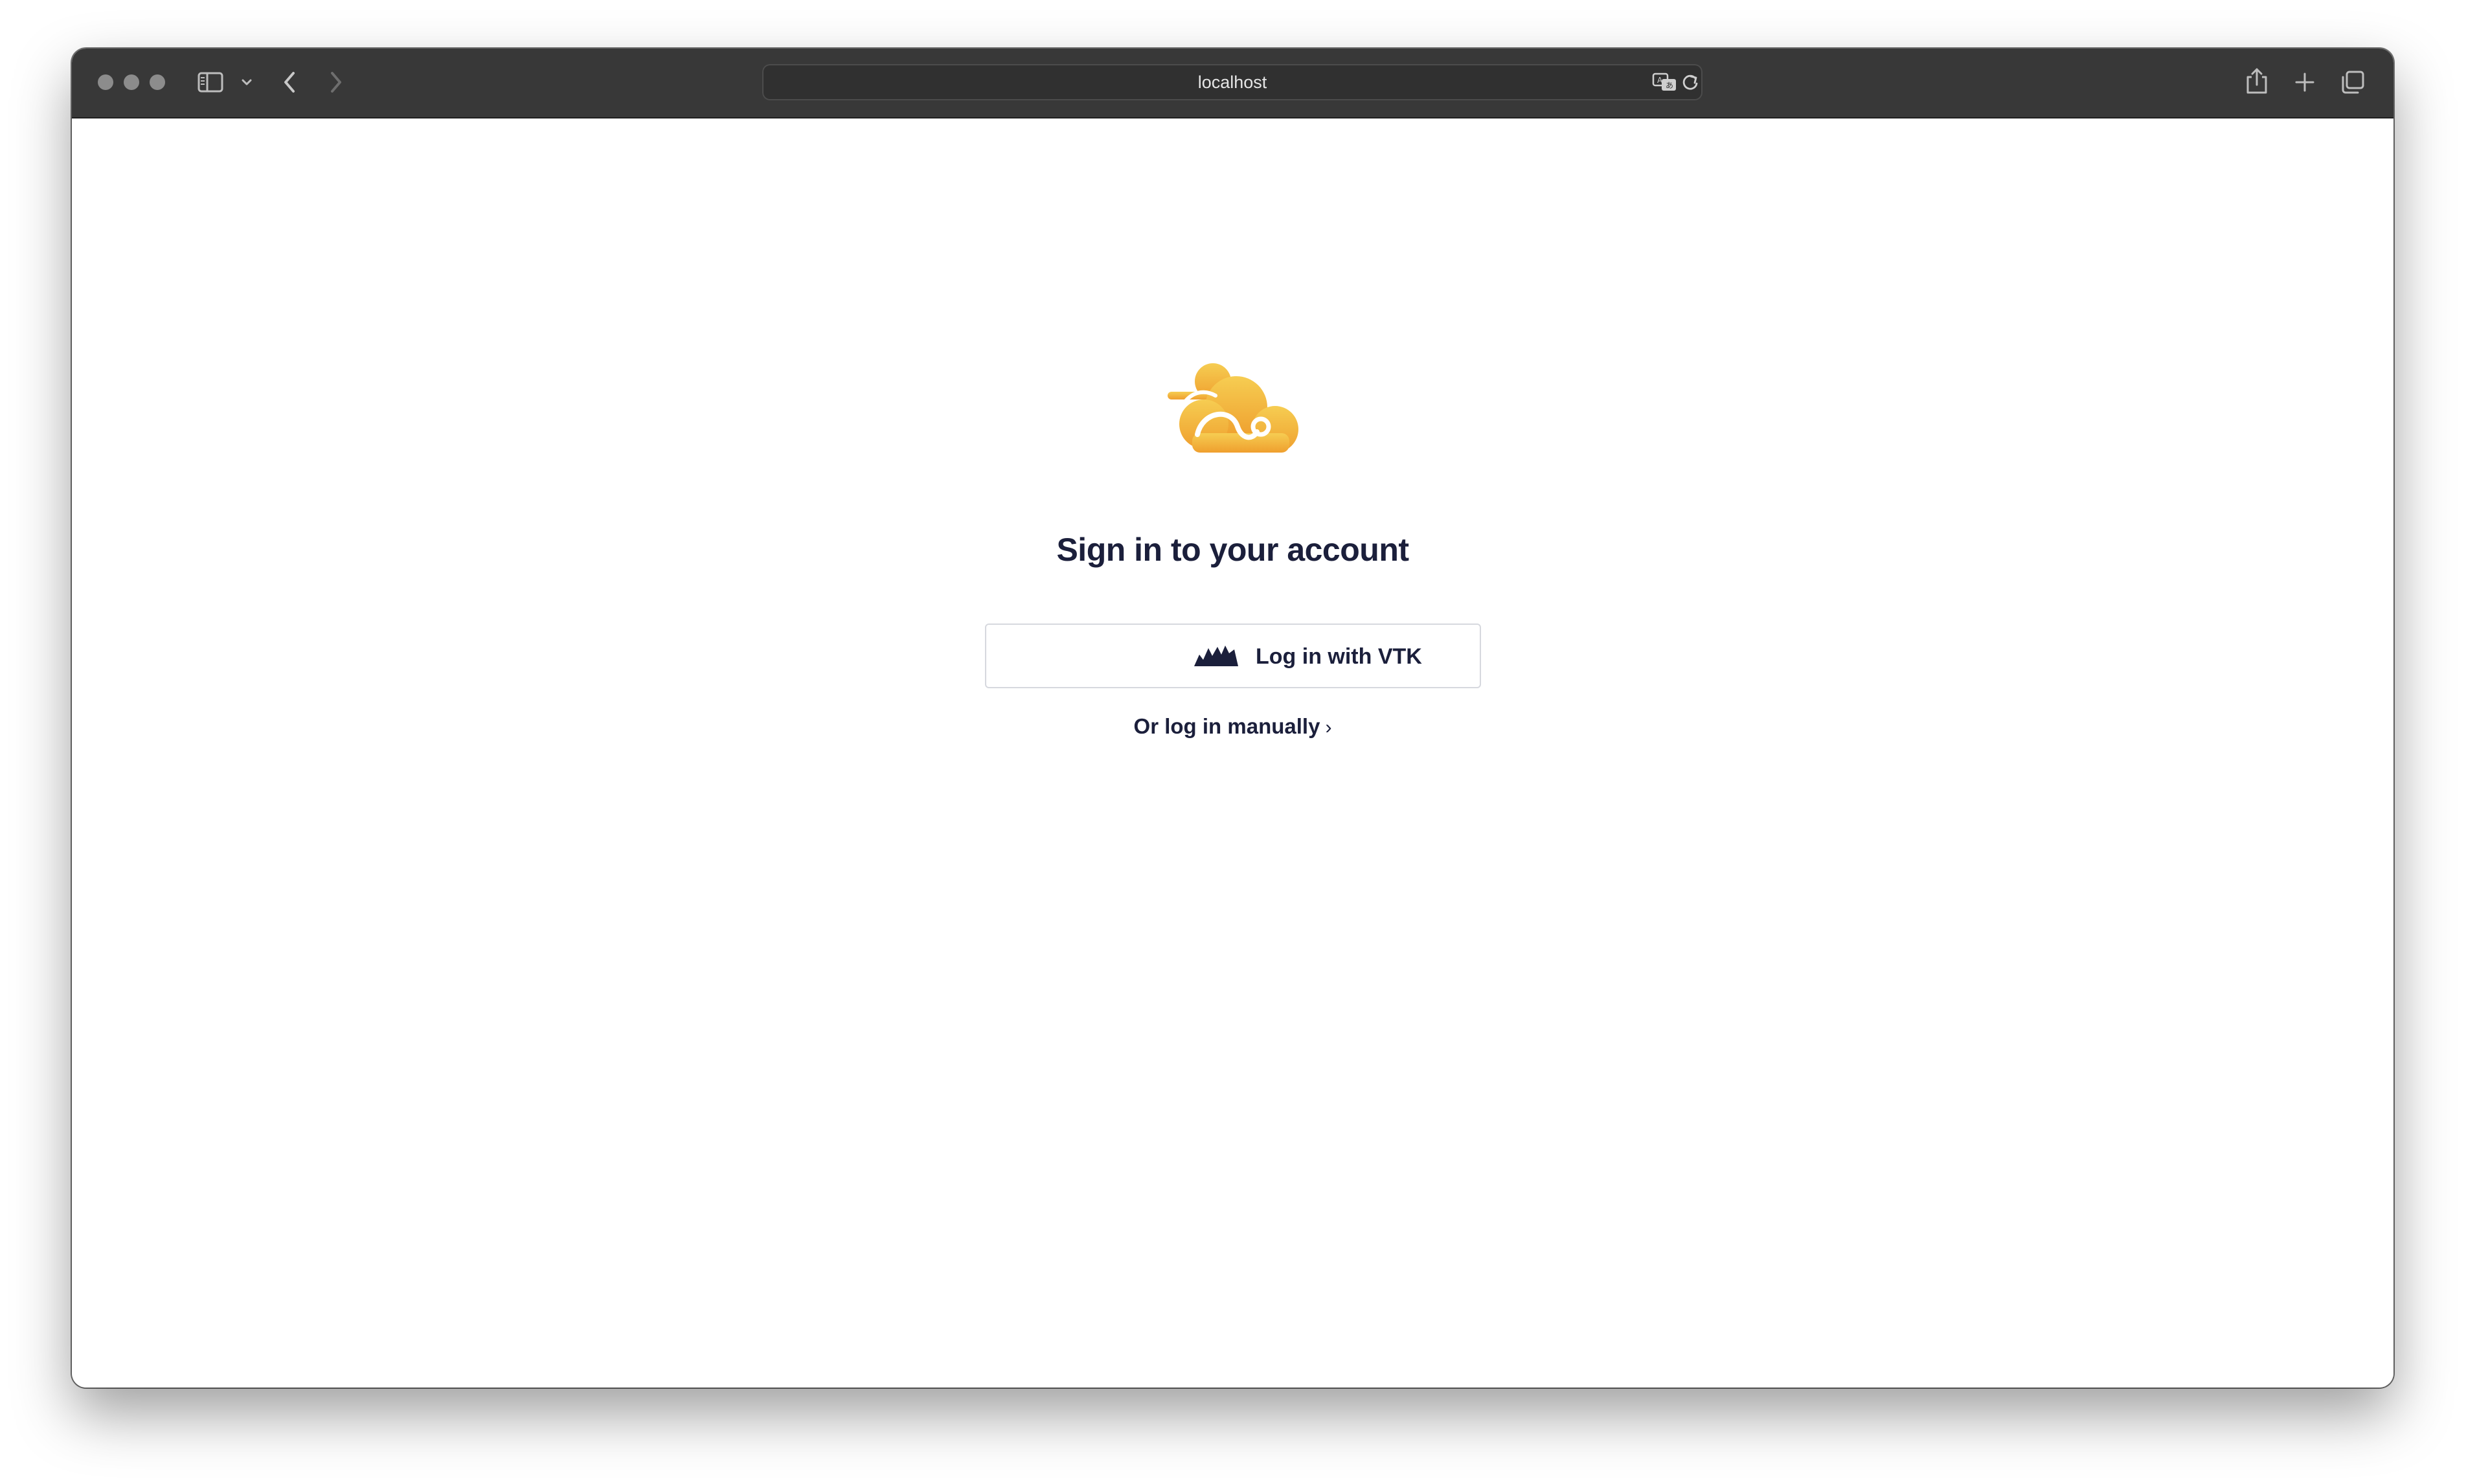  I want to click on manual-login-label: Or log in manually, so click(1226, 726).